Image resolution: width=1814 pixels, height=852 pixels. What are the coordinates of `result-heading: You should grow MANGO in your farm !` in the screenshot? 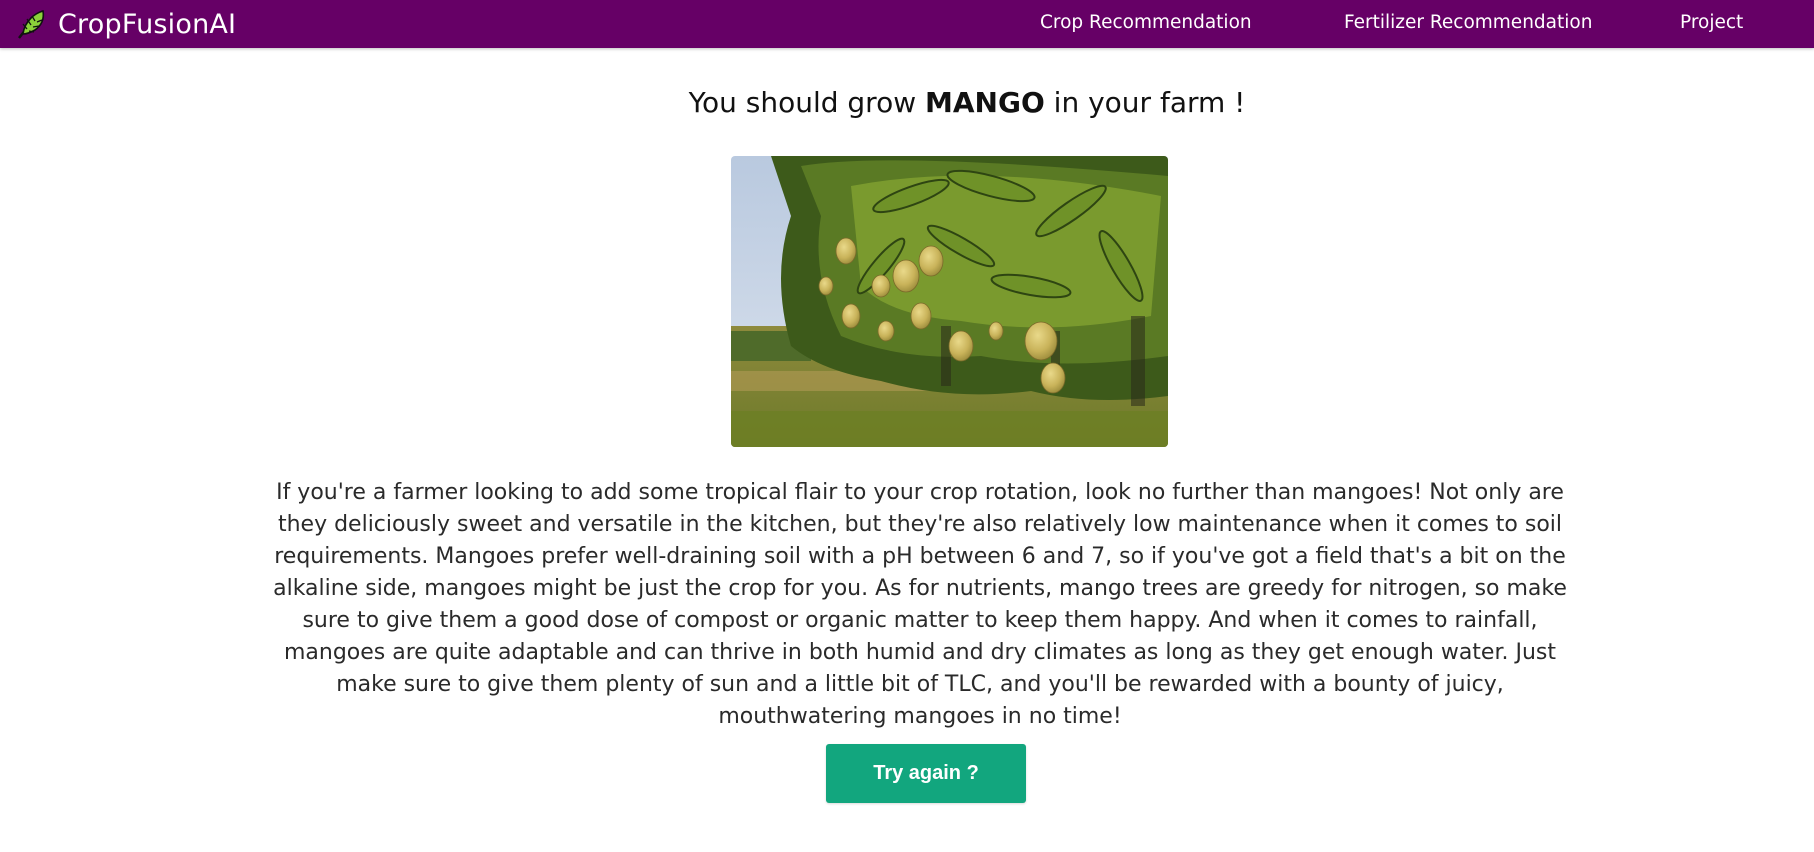 It's located at (907, 102).